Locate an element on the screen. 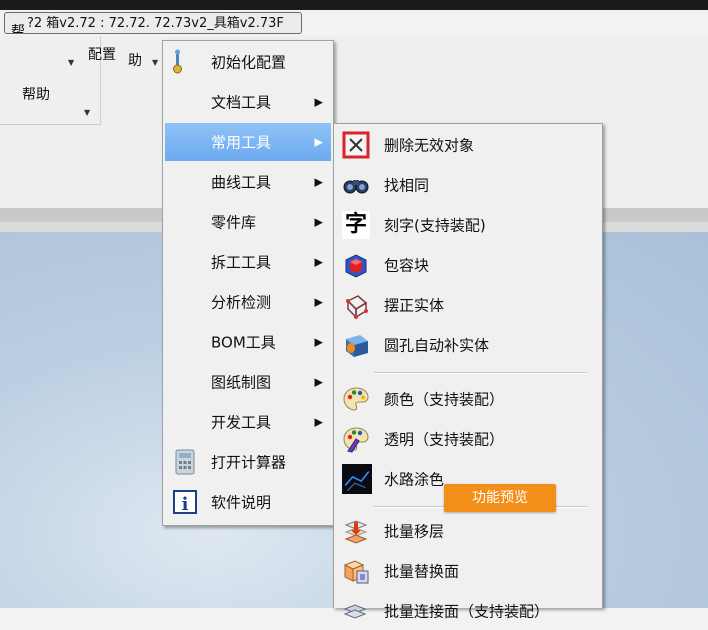 The width and height of the screenshot is (708, 630). submenu-separator is located at coordinates (481, 373).